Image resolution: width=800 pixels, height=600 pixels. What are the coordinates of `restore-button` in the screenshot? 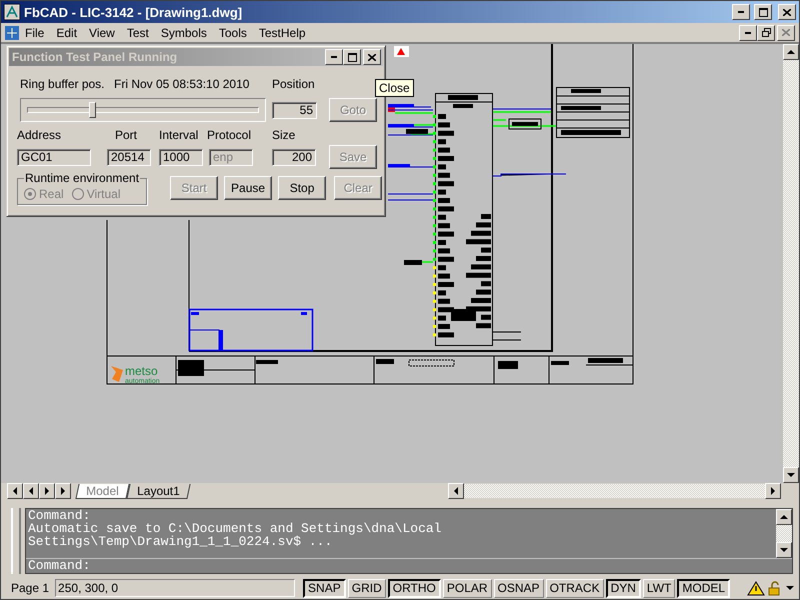 It's located at (766, 32).